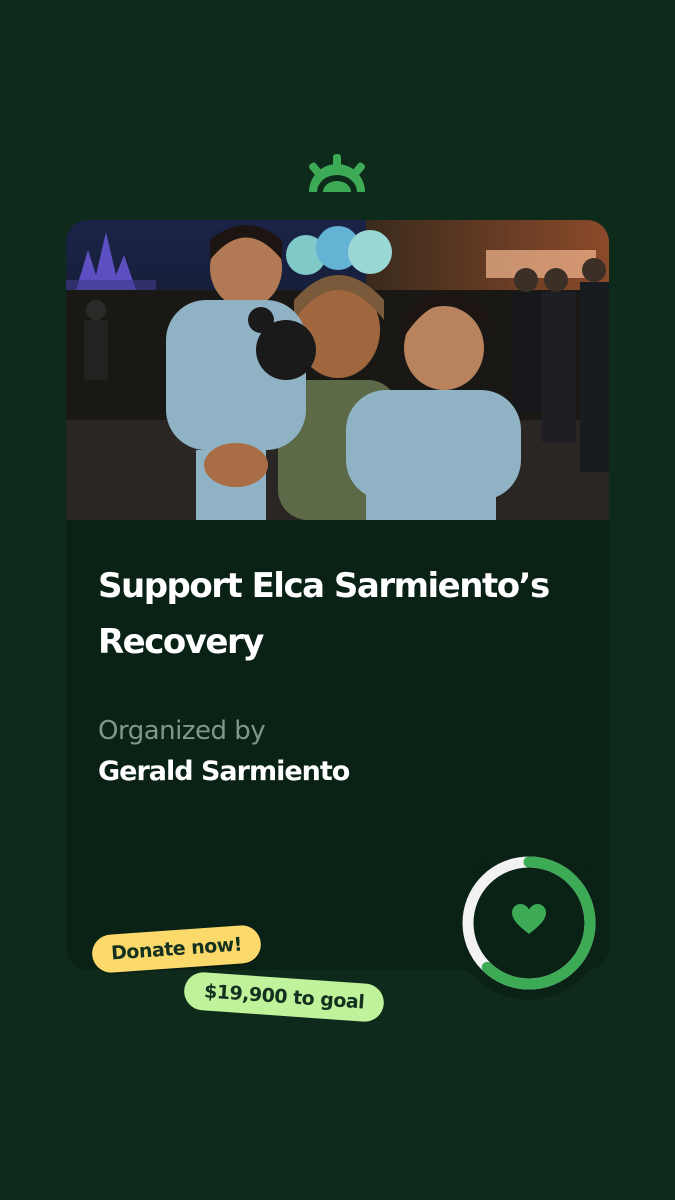 Image resolution: width=675 pixels, height=1200 pixels. Describe the element at coordinates (182, 731) in the screenshot. I see `organized-by-label: Organized by` at that location.